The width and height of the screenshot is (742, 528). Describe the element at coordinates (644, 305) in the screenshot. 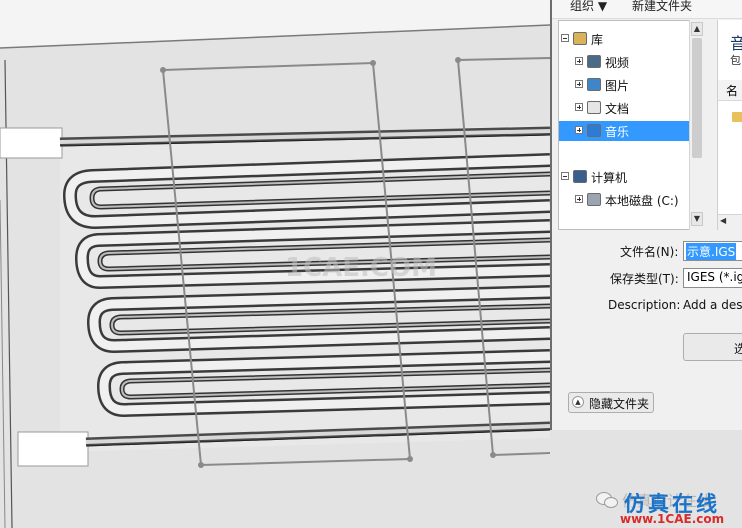

I see `description-label: Description:` at that location.